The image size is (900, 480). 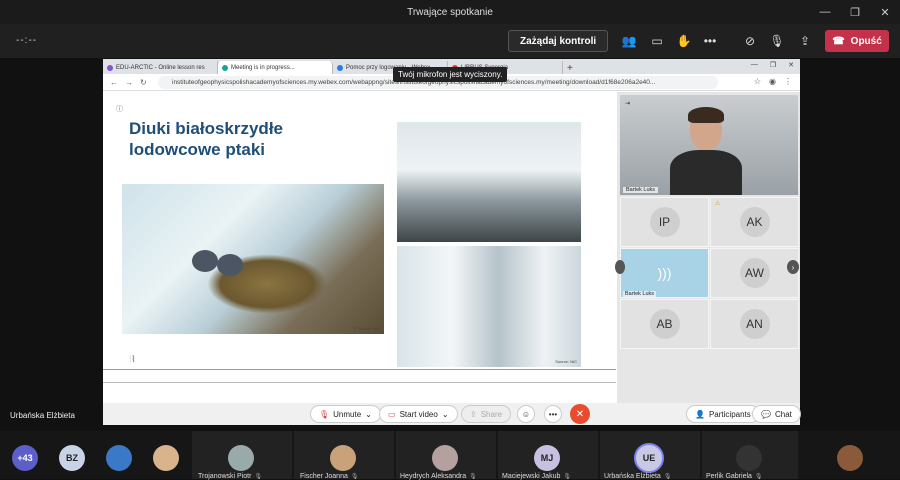 I want to click on start-video-button: ▭ Start video ⌄, so click(x=418, y=414).